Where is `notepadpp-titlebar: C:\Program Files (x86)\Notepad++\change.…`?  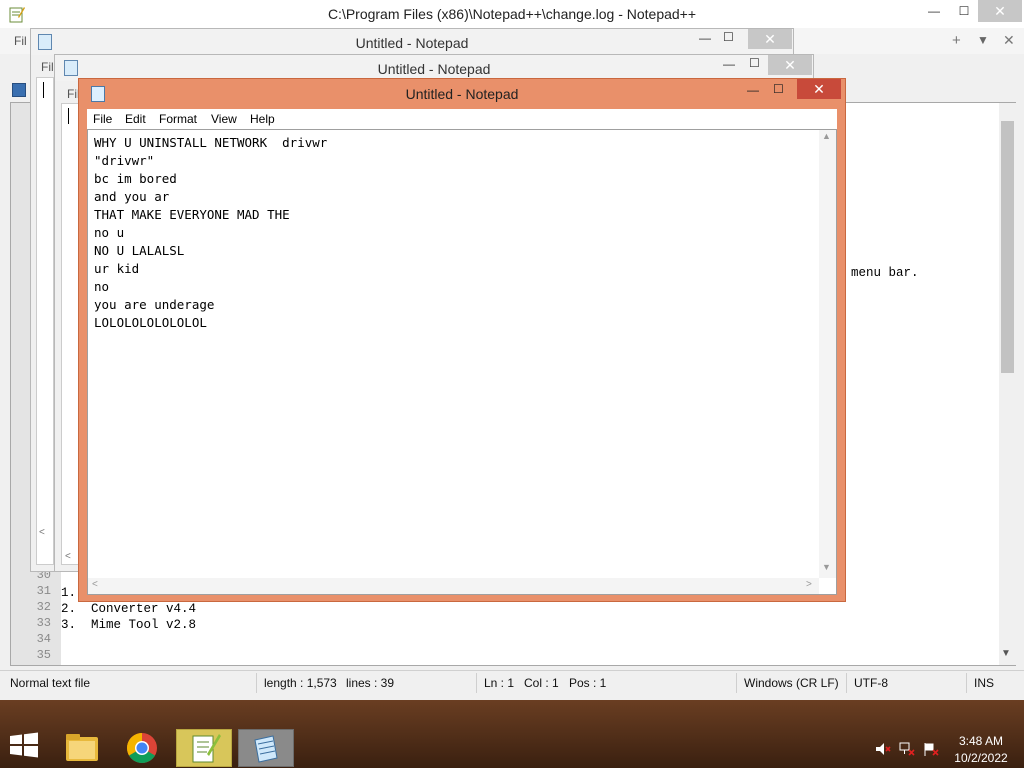 notepadpp-titlebar: C:\Program Files (x86)\Notepad++\change.… is located at coordinates (512, 14).